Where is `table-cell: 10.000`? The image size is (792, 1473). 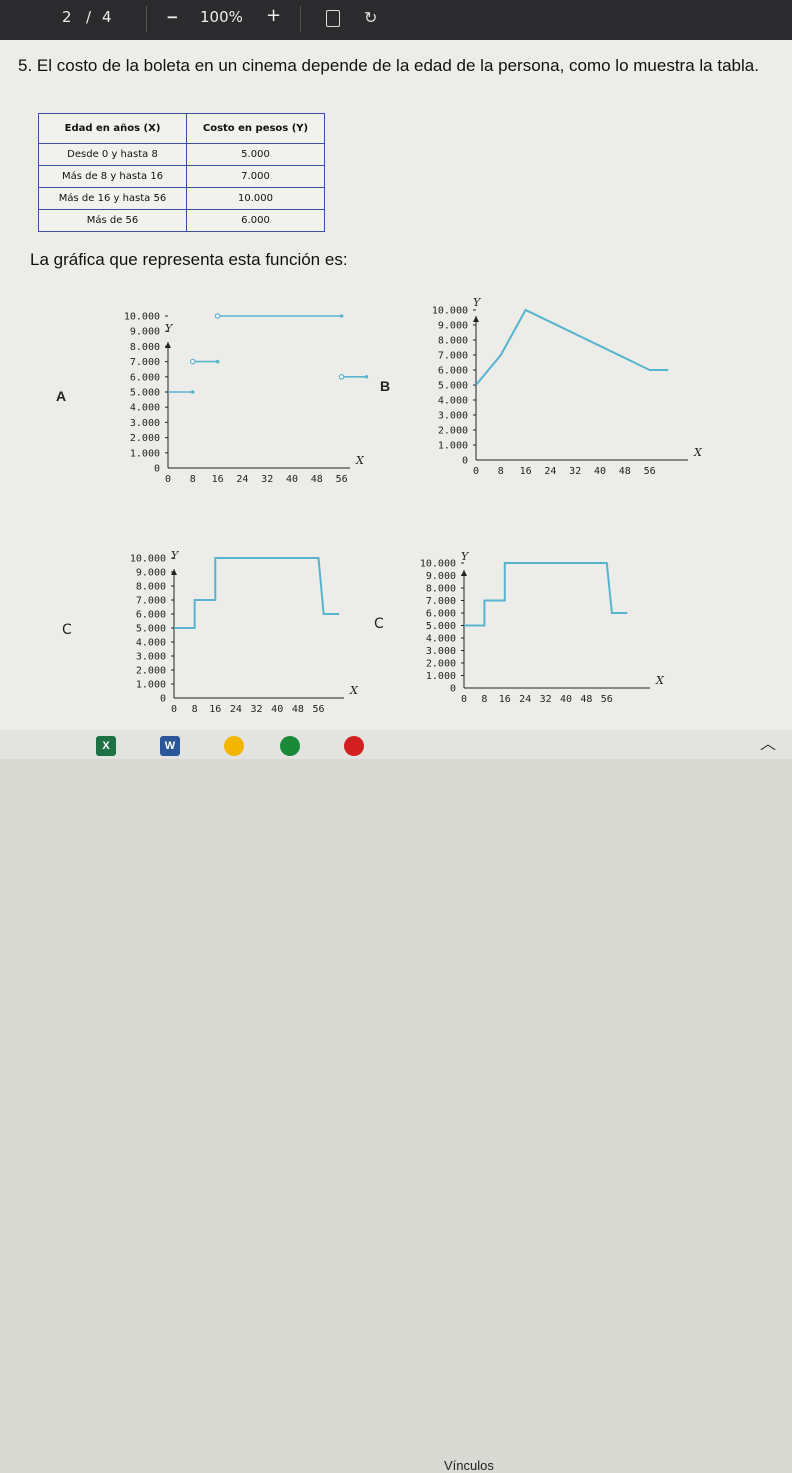
table-cell: 10.000 is located at coordinates (255, 198).